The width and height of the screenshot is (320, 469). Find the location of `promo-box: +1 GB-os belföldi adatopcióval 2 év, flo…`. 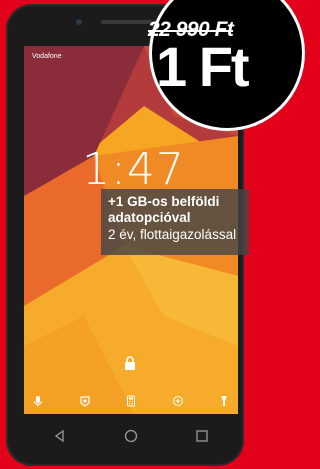

promo-box: +1 GB-os belföldi adatopcióval 2 év, flo… is located at coordinates (175, 222).